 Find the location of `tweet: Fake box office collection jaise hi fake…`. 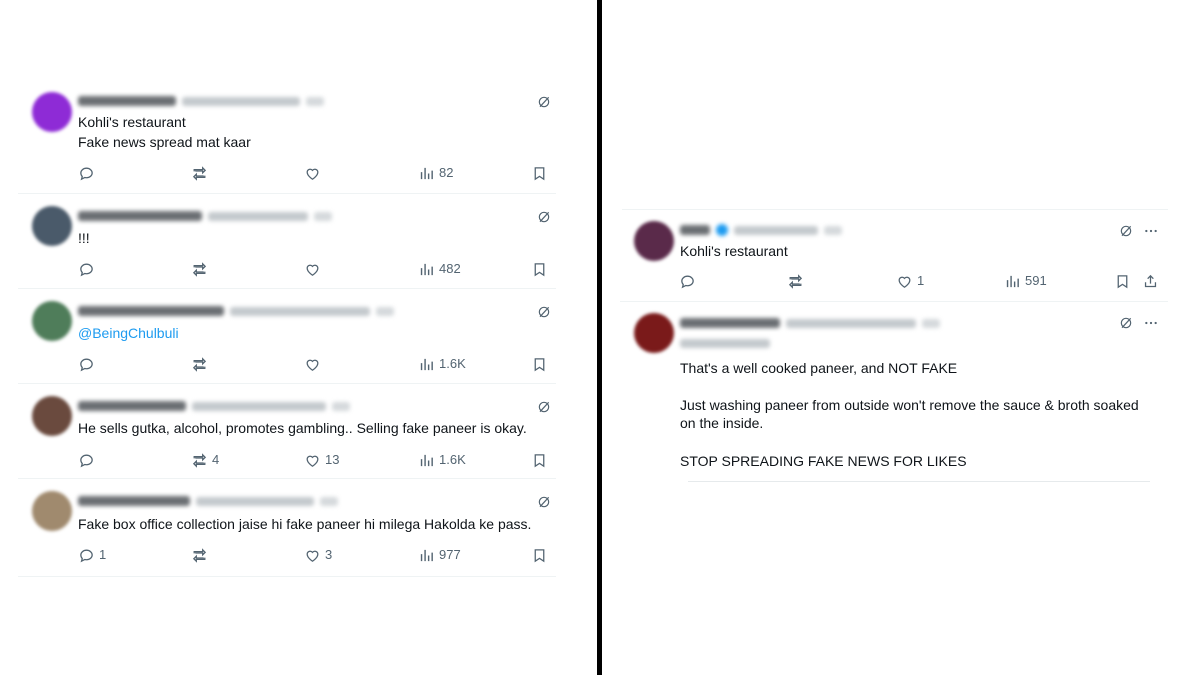

tweet: Fake box office collection jaise hi fake… is located at coordinates (287, 529).